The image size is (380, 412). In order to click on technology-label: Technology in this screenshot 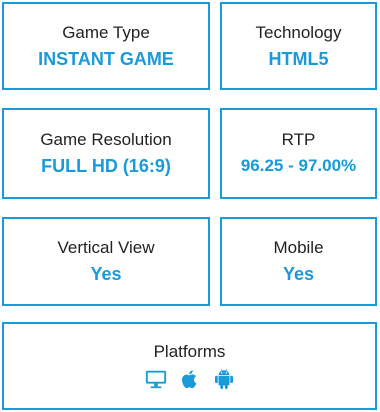, I will do `click(298, 32)`.